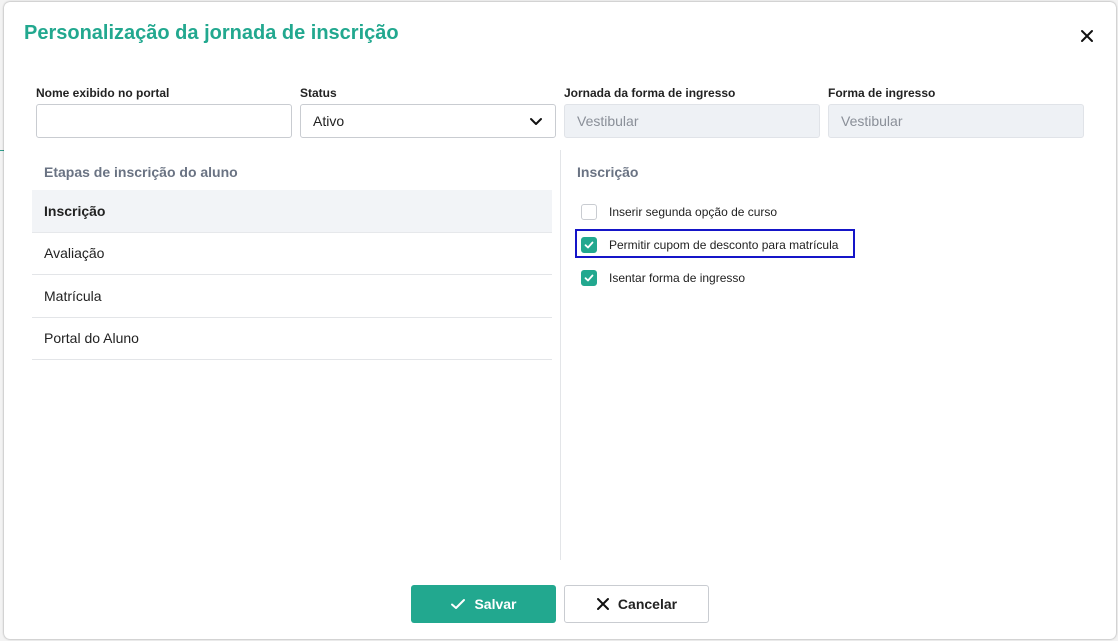 This screenshot has width=1118, height=641. What do you see at coordinates (536, 121) in the screenshot?
I see `chevron-down-icon` at bounding box center [536, 121].